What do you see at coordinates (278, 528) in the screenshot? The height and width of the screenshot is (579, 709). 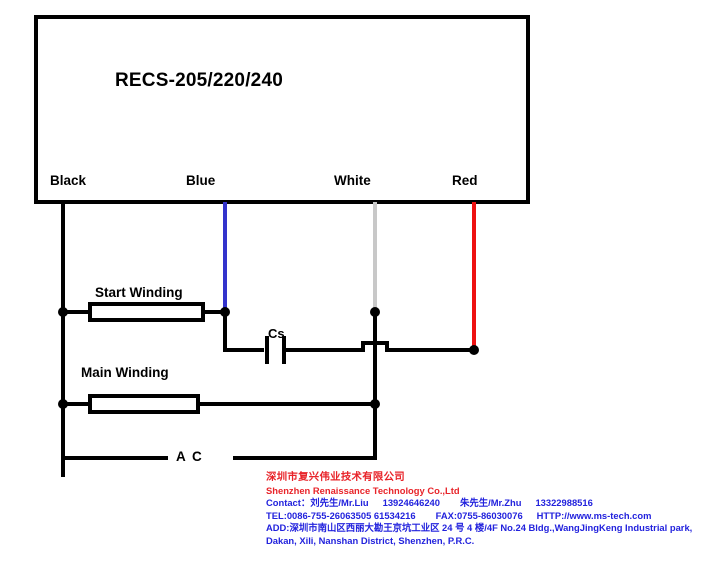 I see `address-prefix: ADD:` at bounding box center [278, 528].